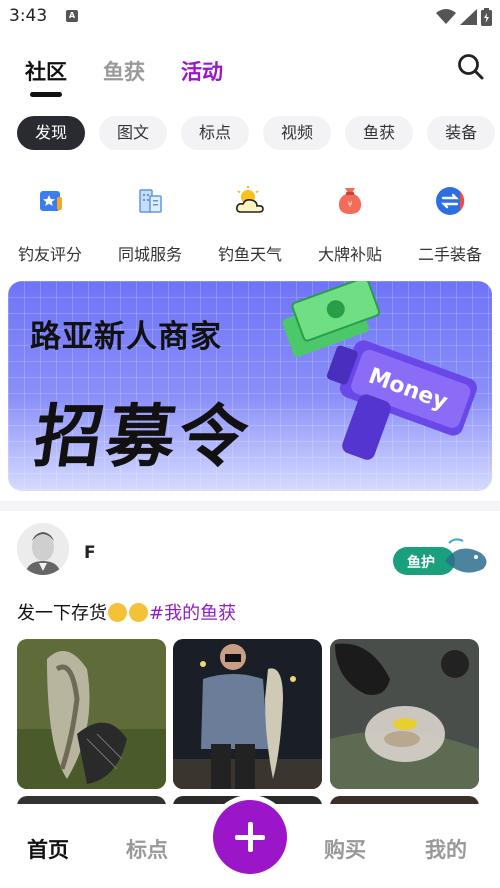  I want to click on post-text: 发一下存货 #我的鱼获, so click(126, 612).